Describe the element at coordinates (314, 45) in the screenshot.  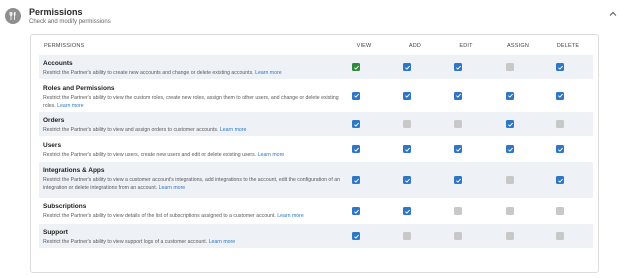
I see `table-header: PERMISSIONS VIEW ADD EDIT ASSIGN DELETE` at that location.